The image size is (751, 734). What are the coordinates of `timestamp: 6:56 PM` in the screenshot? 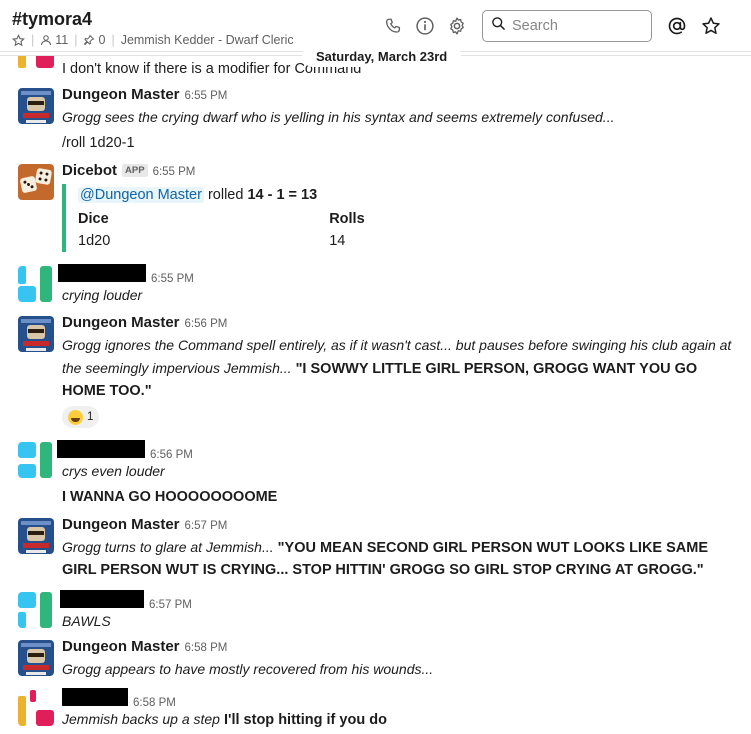 It's located at (206, 324).